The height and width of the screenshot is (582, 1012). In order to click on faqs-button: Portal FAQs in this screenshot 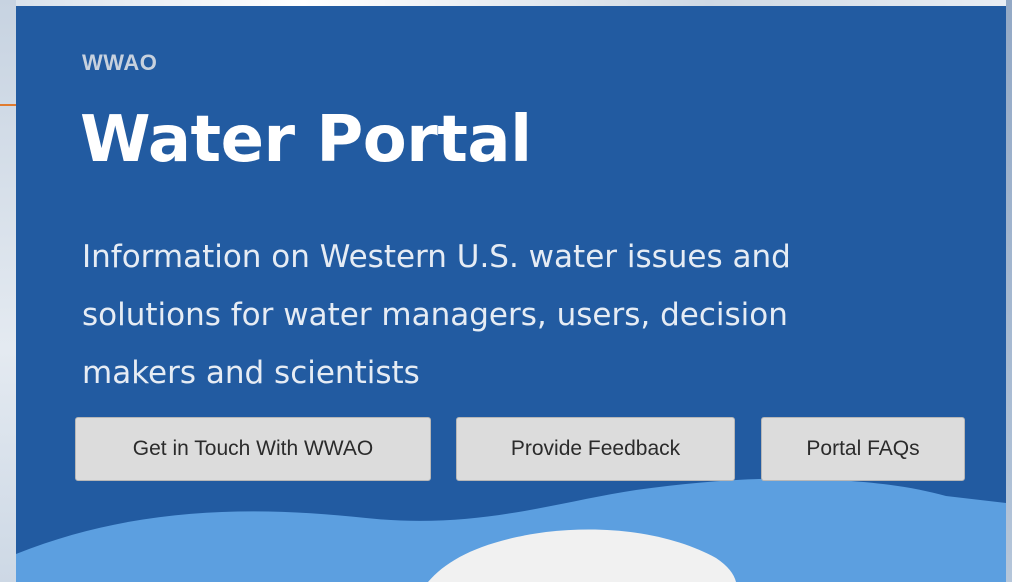, I will do `click(863, 449)`.